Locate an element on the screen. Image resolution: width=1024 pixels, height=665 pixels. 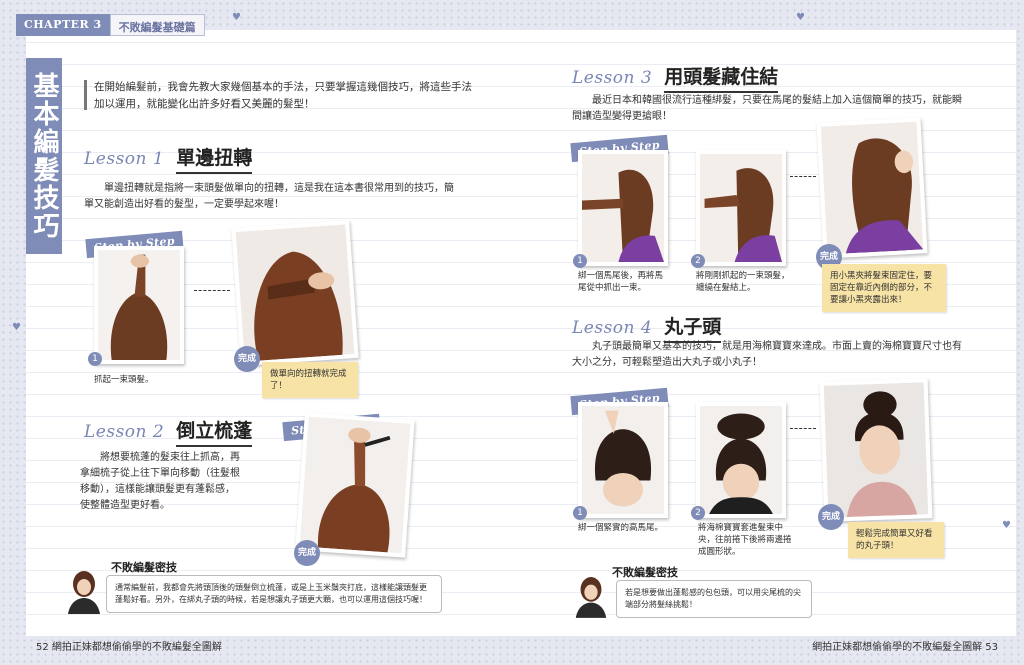
lesson-3-done-note: 用小黑夾將髮束固定住，要固定在靠近內側的部分，不要讓小黑夾露出來！ is located at coordinates (884, 288).